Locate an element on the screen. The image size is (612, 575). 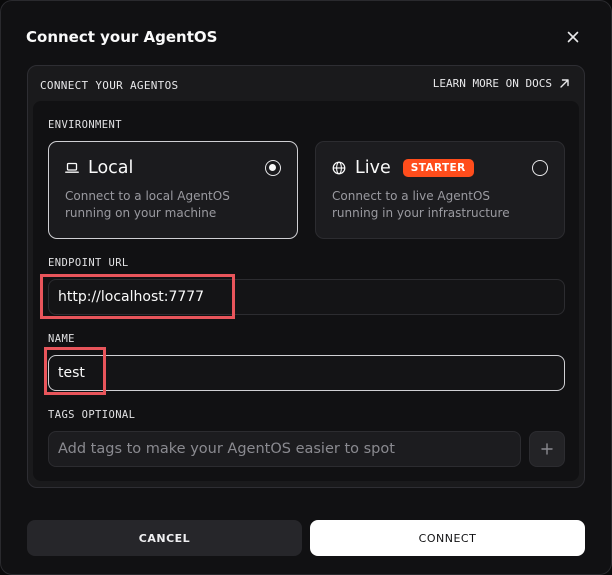
close-button is located at coordinates (573, 37).